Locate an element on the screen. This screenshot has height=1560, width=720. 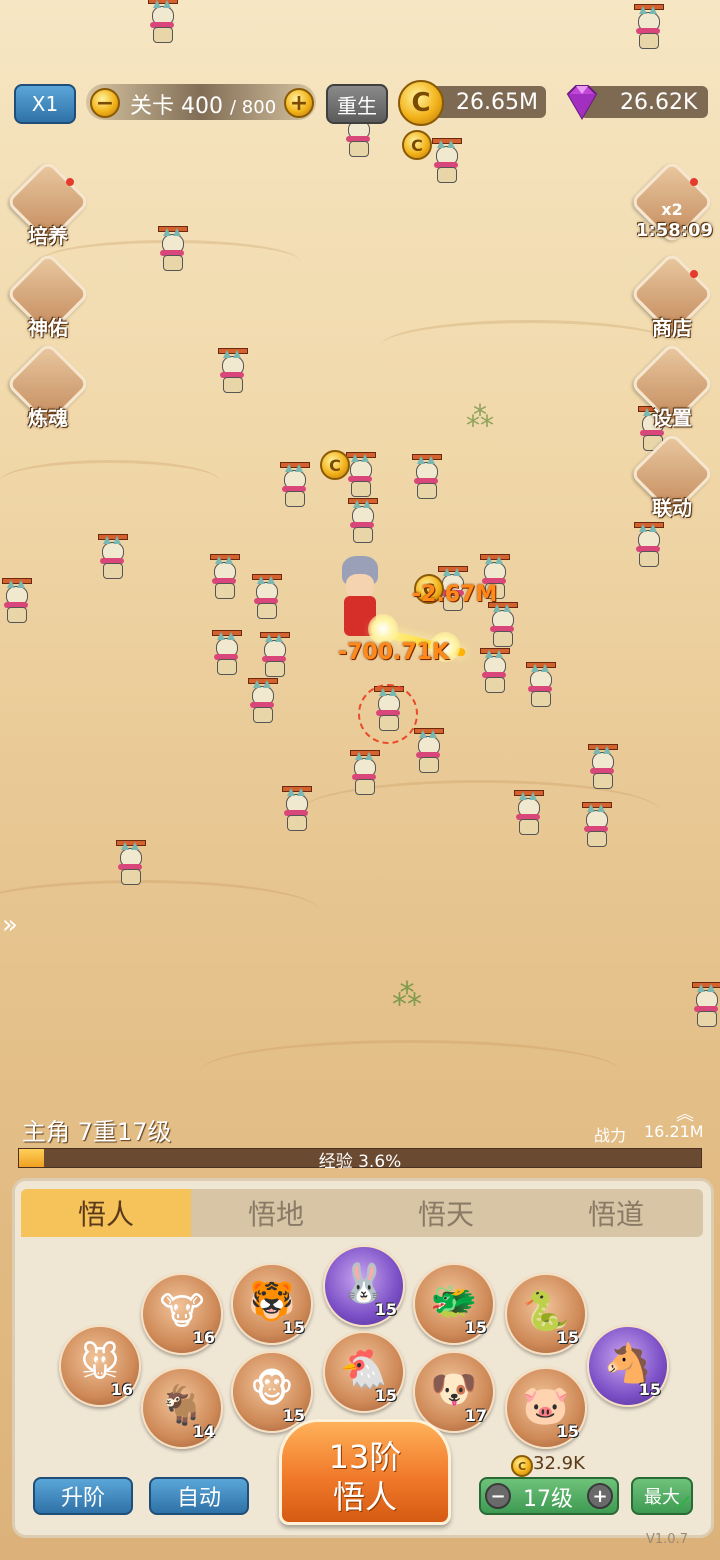
zodiac-snake: 🐍 15 is located at coordinates (546, 1314).